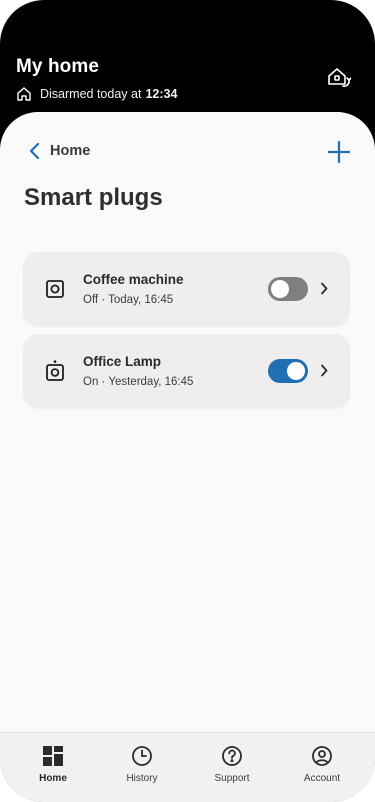 The image size is (375, 802). What do you see at coordinates (93, 197) in the screenshot?
I see `page-title: Smart plugs` at bounding box center [93, 197].